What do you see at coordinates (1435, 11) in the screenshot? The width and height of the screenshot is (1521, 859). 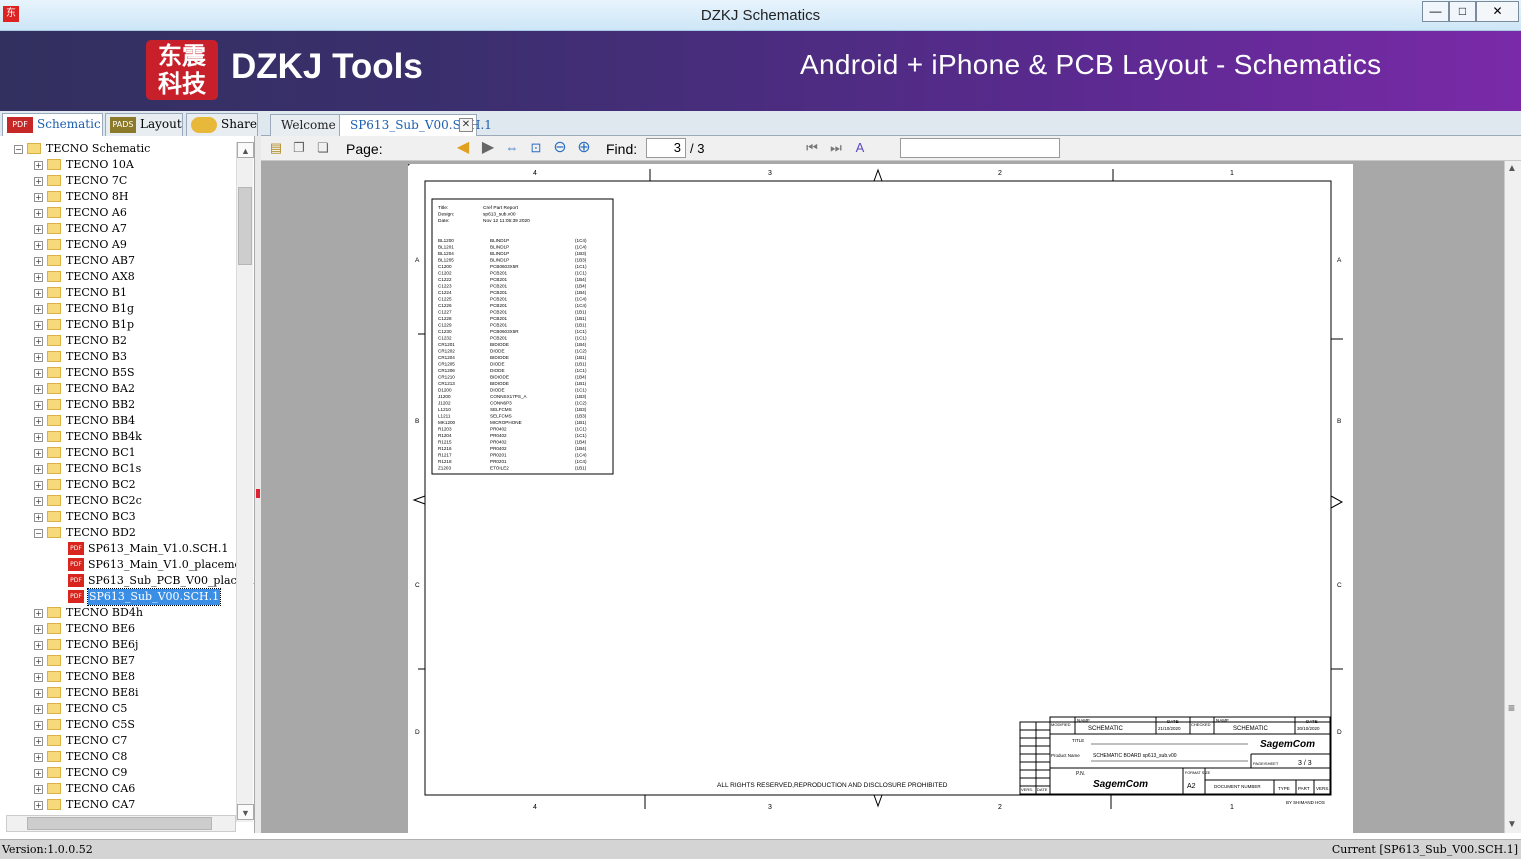 I see `minimize-button: —` at bounding box center [1435, 11].